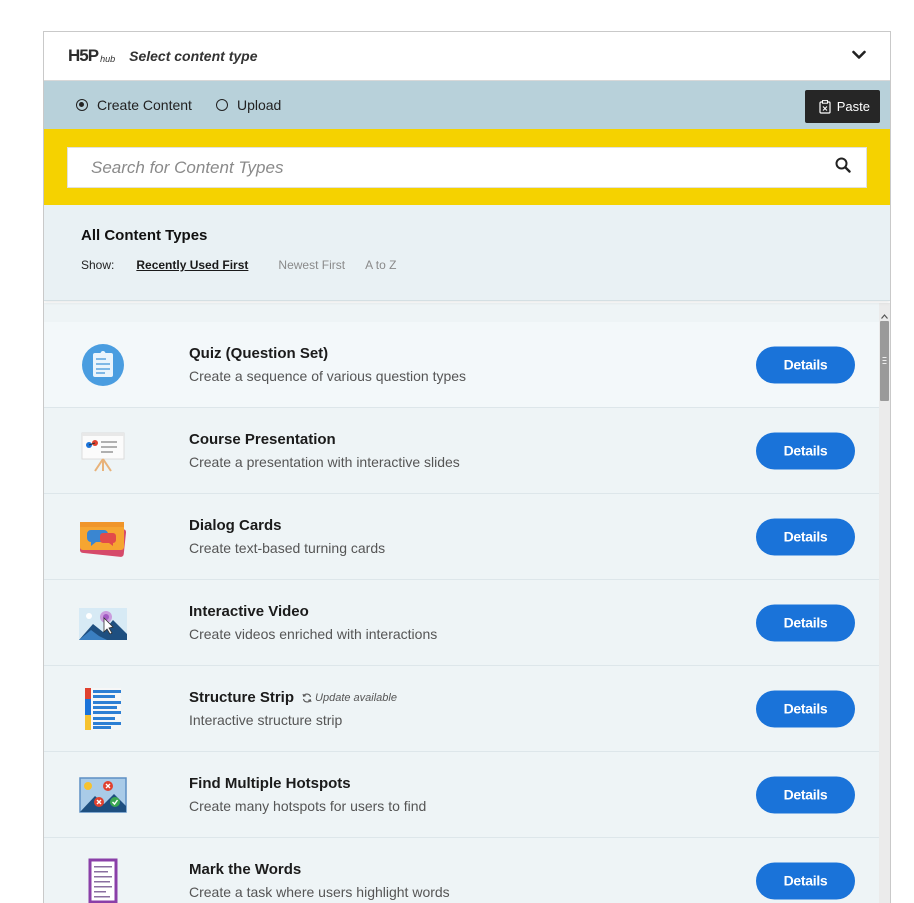 This screenshot has width=914, height=903. What do you see at coordinates (307, 698) in the screenshot?
I see `refresh-icon` at bounding box center [307, 698].